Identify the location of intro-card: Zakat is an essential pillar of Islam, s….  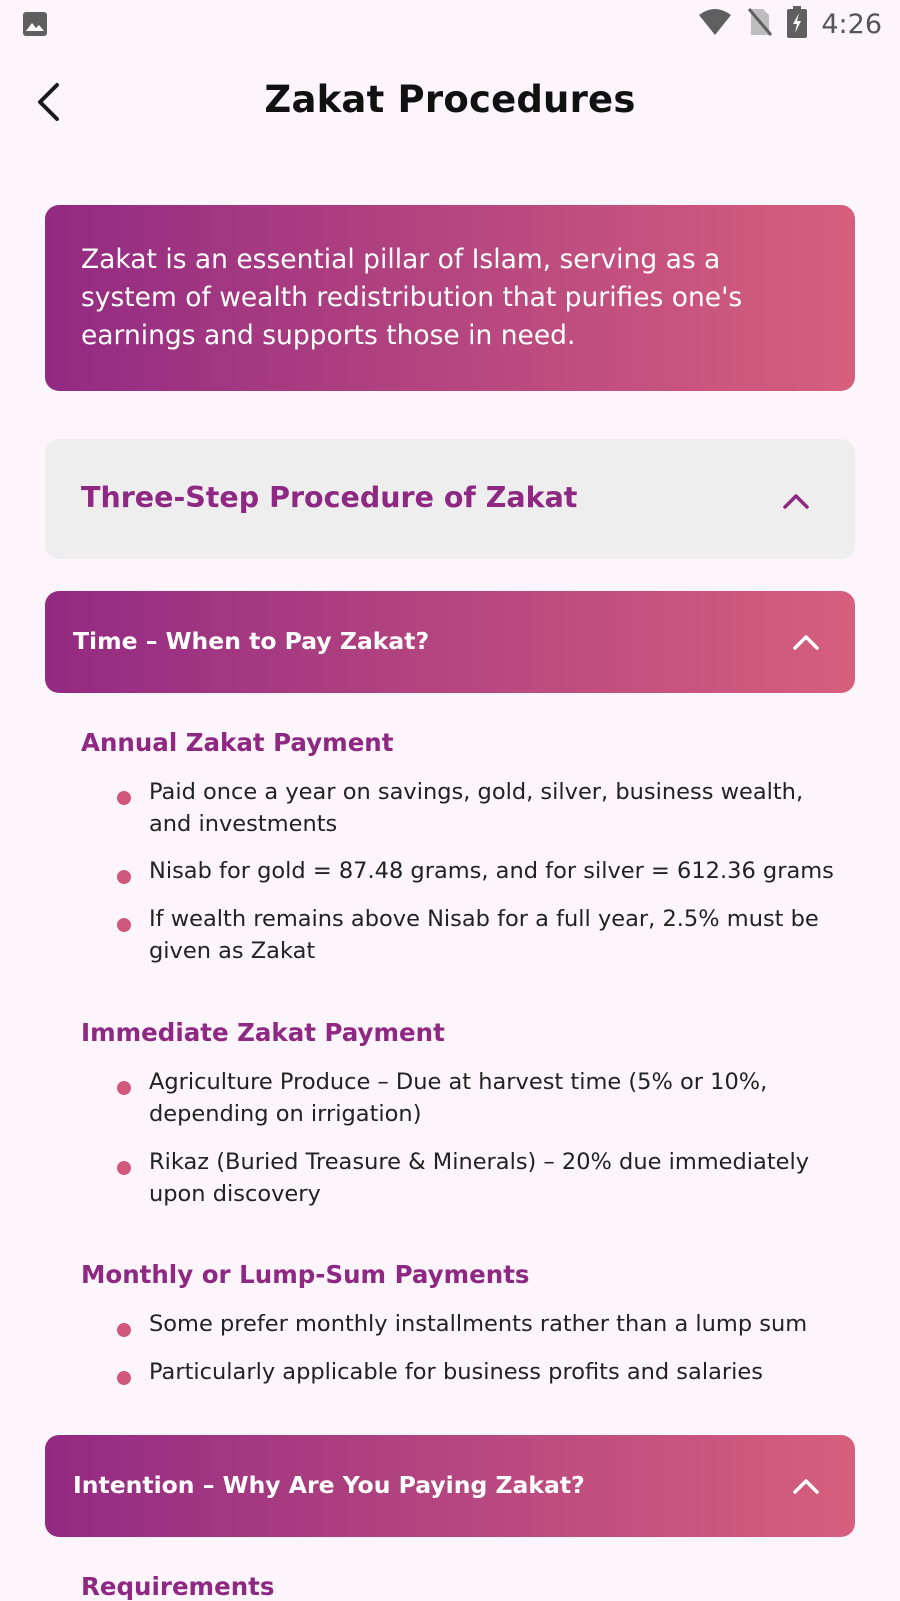
(450, 298).